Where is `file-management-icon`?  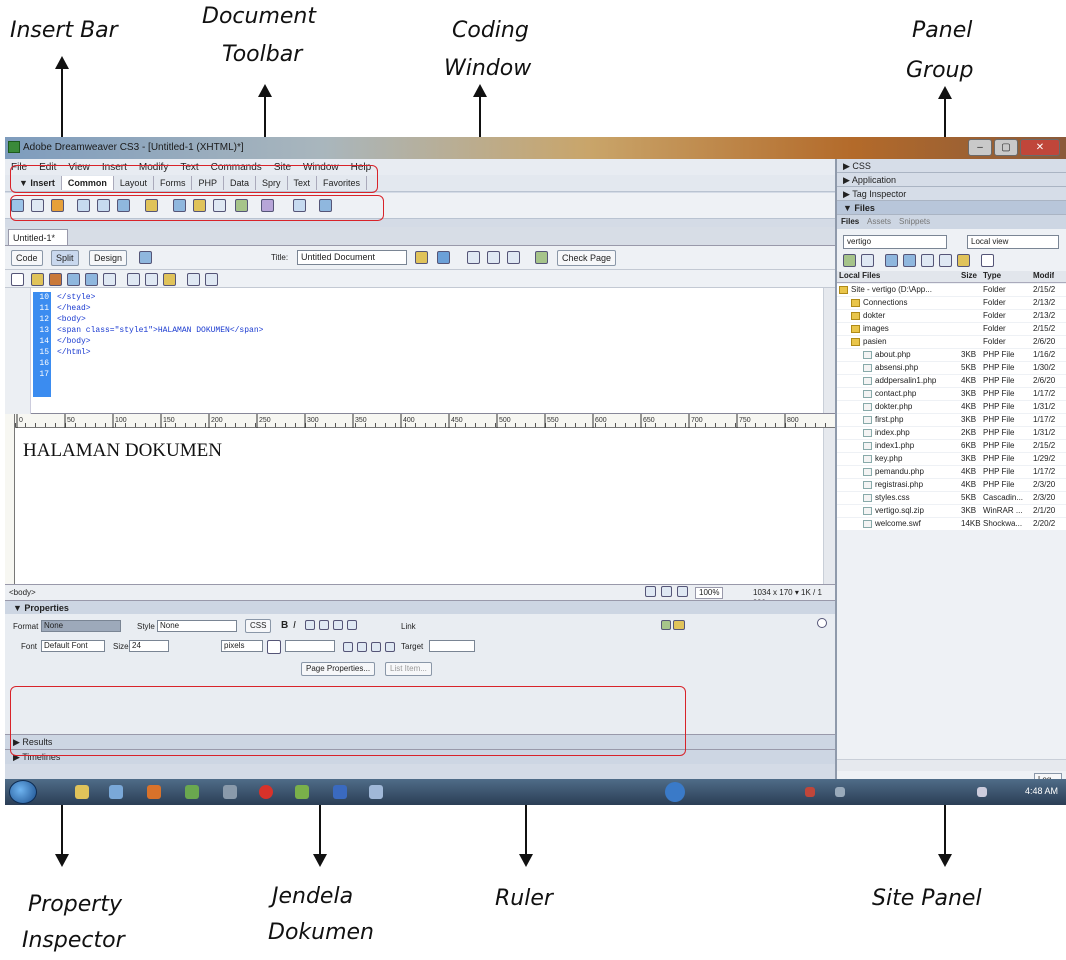 file-management-icon is located at coordinates (421, 257).